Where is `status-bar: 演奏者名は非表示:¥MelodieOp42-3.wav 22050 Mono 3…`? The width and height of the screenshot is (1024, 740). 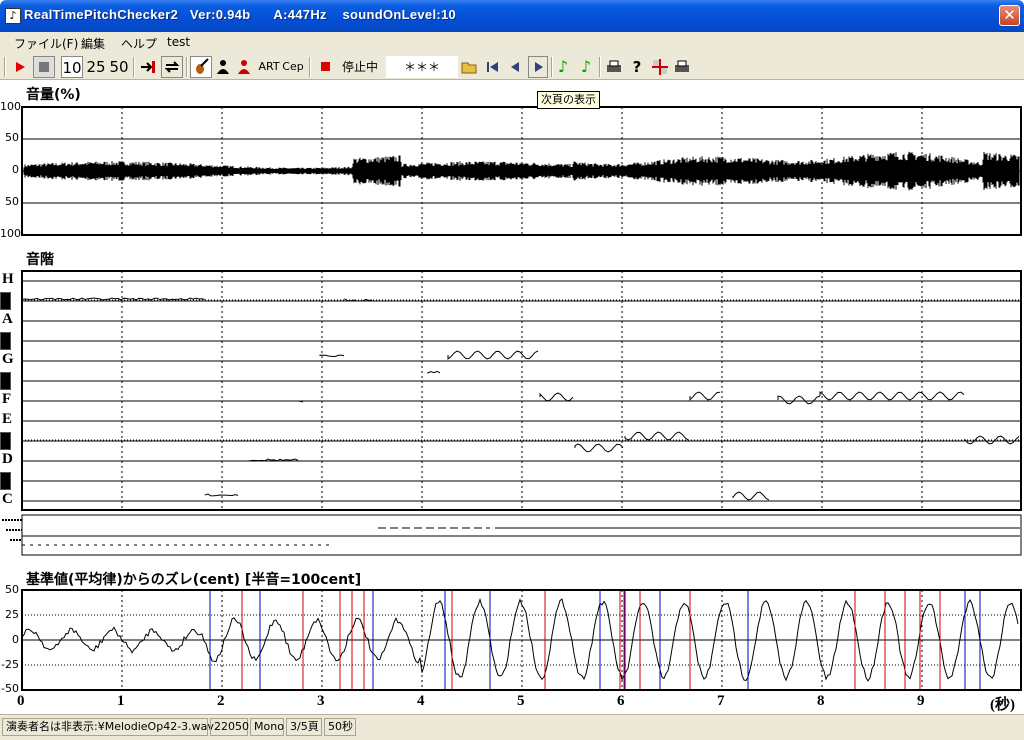
status-bar: 演奏者名は非表示:¥MelodieOp42-3.wav 22050 Mono 3… is located at coordinates (512, 727).